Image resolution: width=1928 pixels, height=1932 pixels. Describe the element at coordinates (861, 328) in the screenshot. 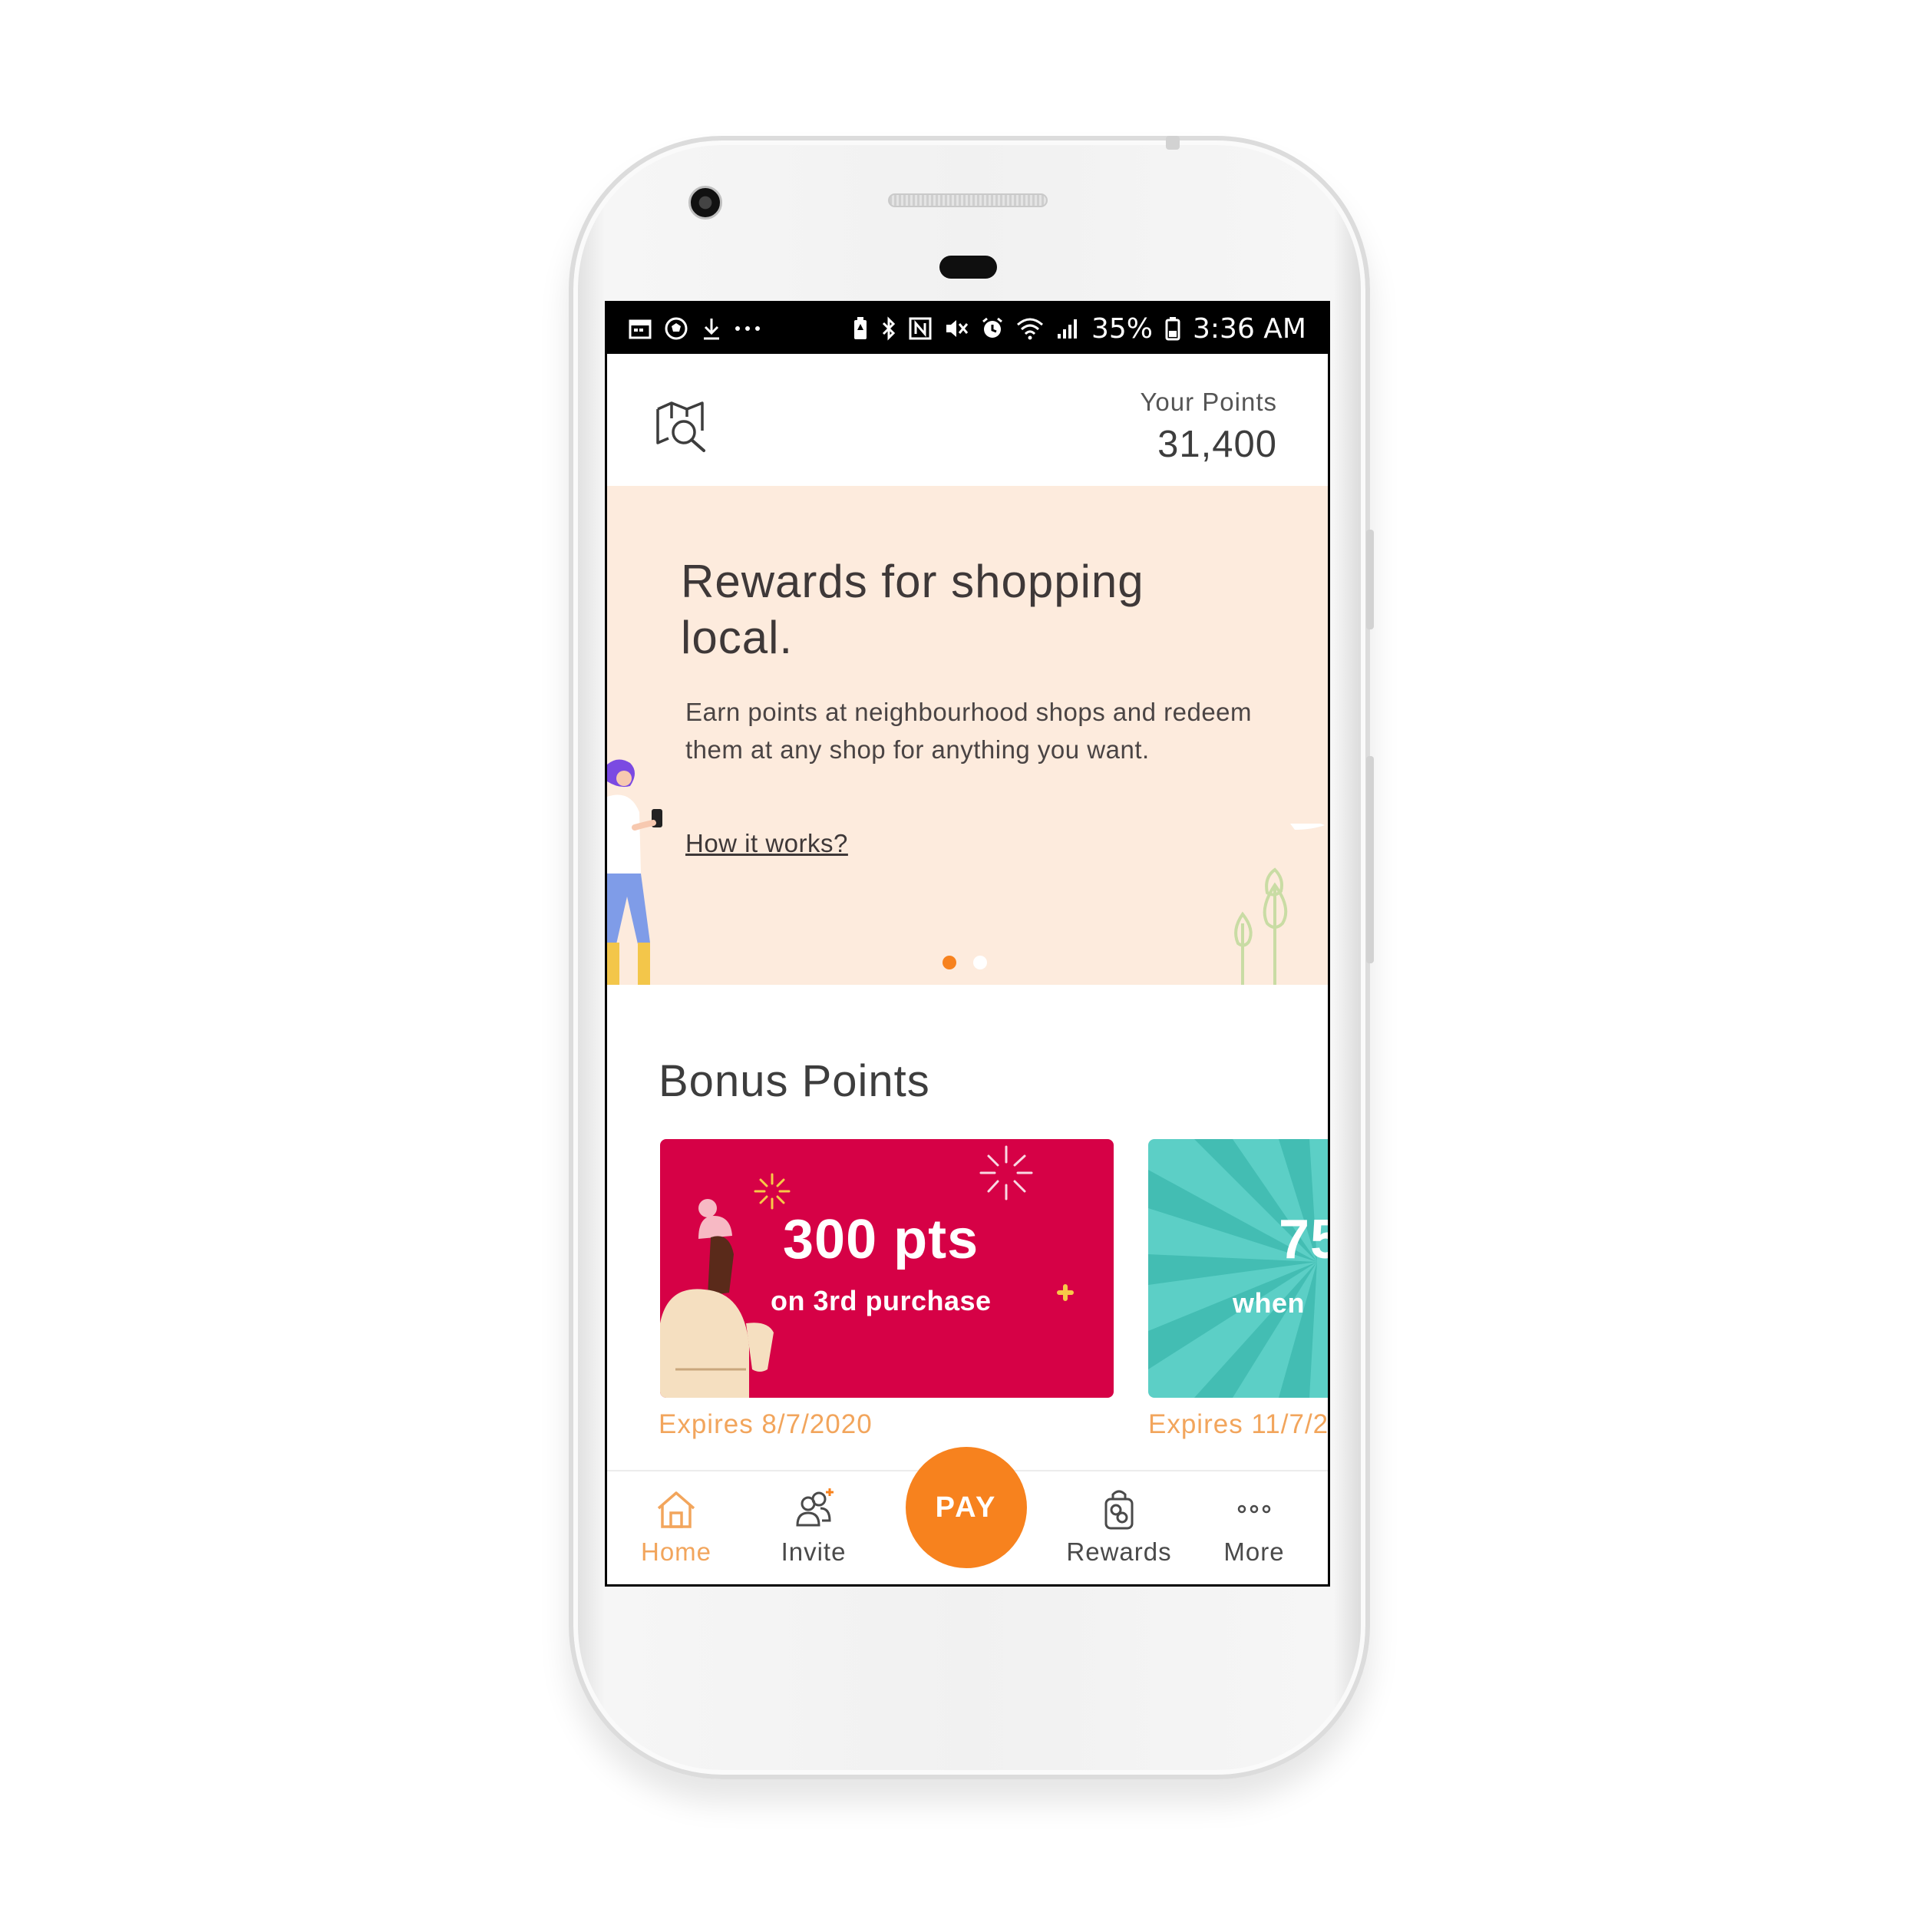

I see `battery-saver-icon` at that location.